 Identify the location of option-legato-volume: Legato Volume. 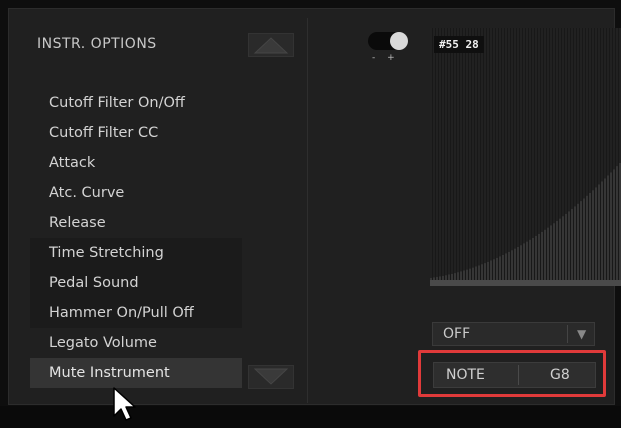
(136, 343).